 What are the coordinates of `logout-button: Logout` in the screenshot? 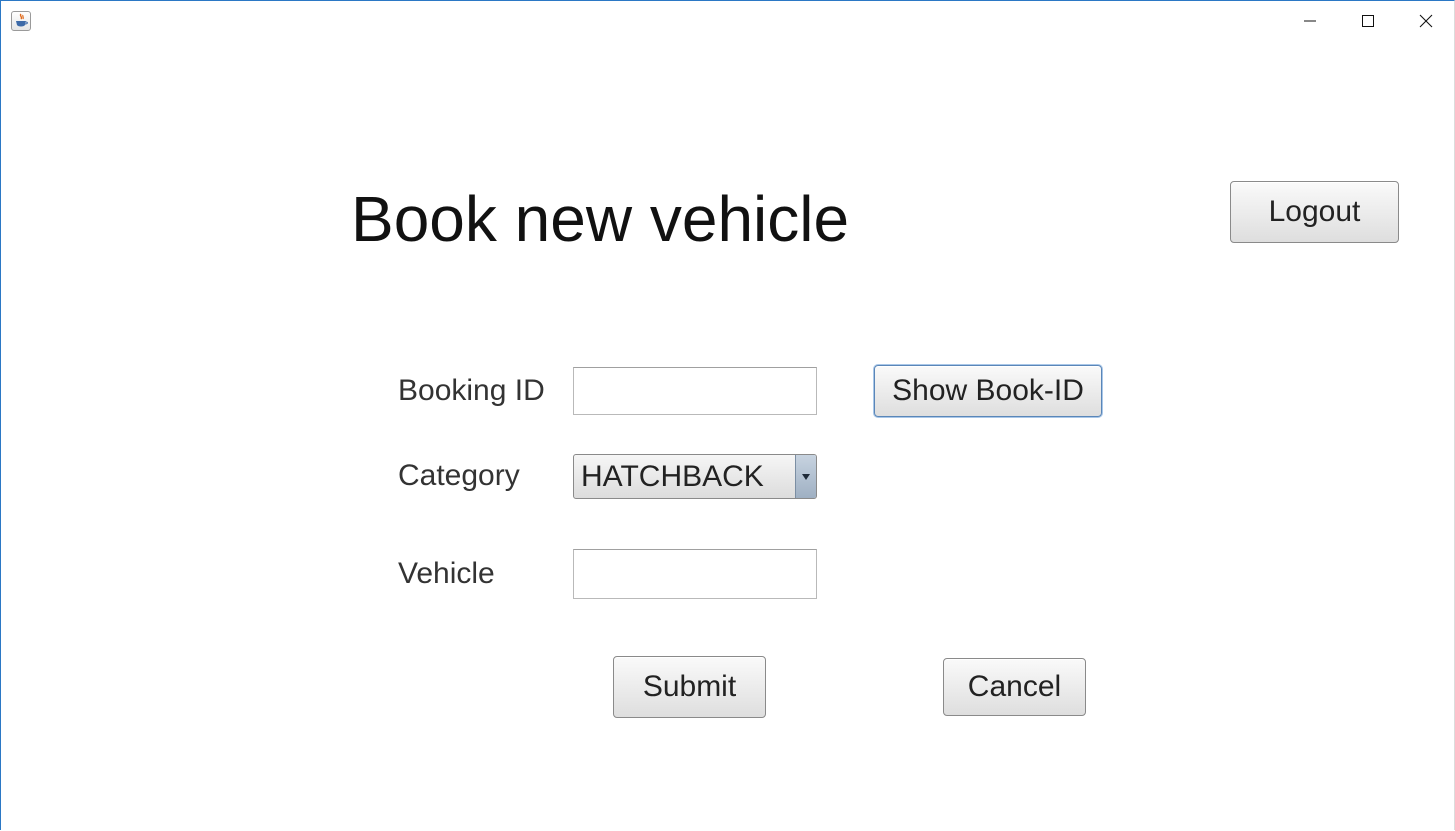 It's located at (1314, 212).